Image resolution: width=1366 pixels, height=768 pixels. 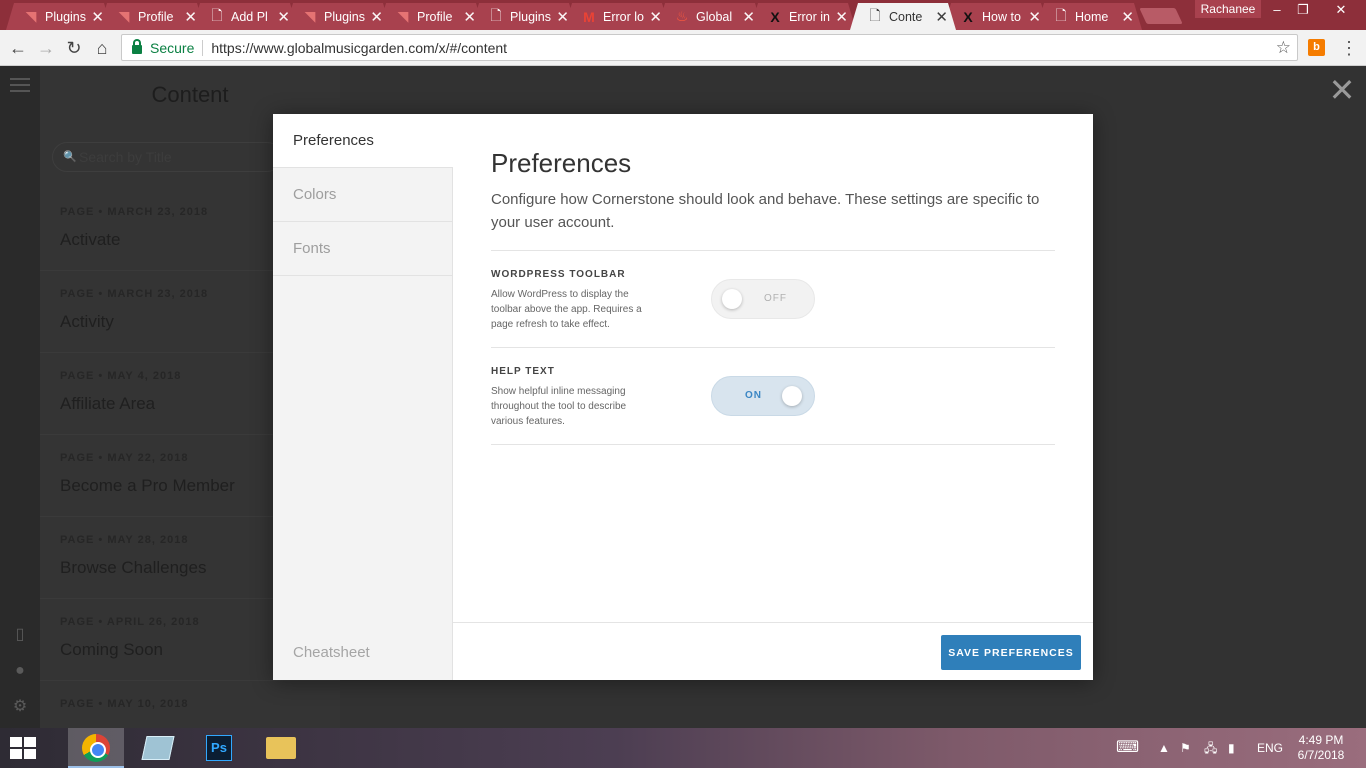 What do you see at coordinates (753, 395) in the screenshot?
I see `toggle-state: ON` at bounding box center [753, 395].